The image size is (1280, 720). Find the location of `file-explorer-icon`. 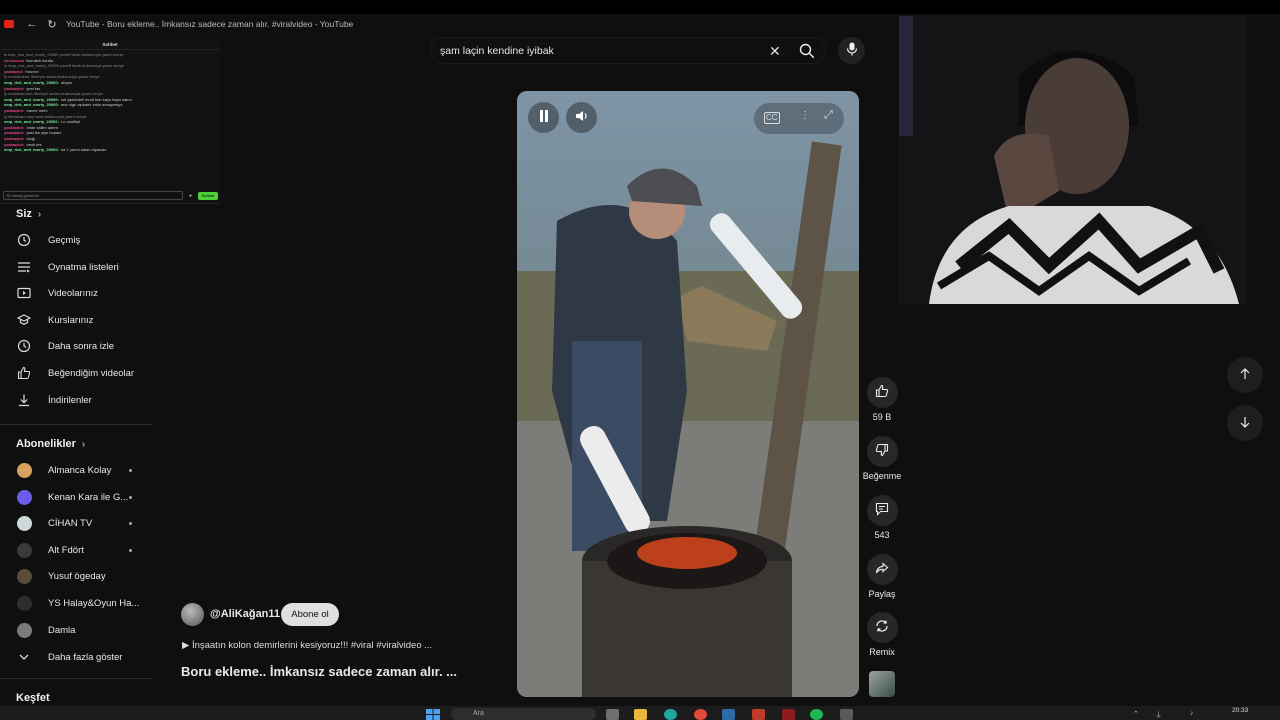

file-explorer-icon is located at coordinates (640, 714).